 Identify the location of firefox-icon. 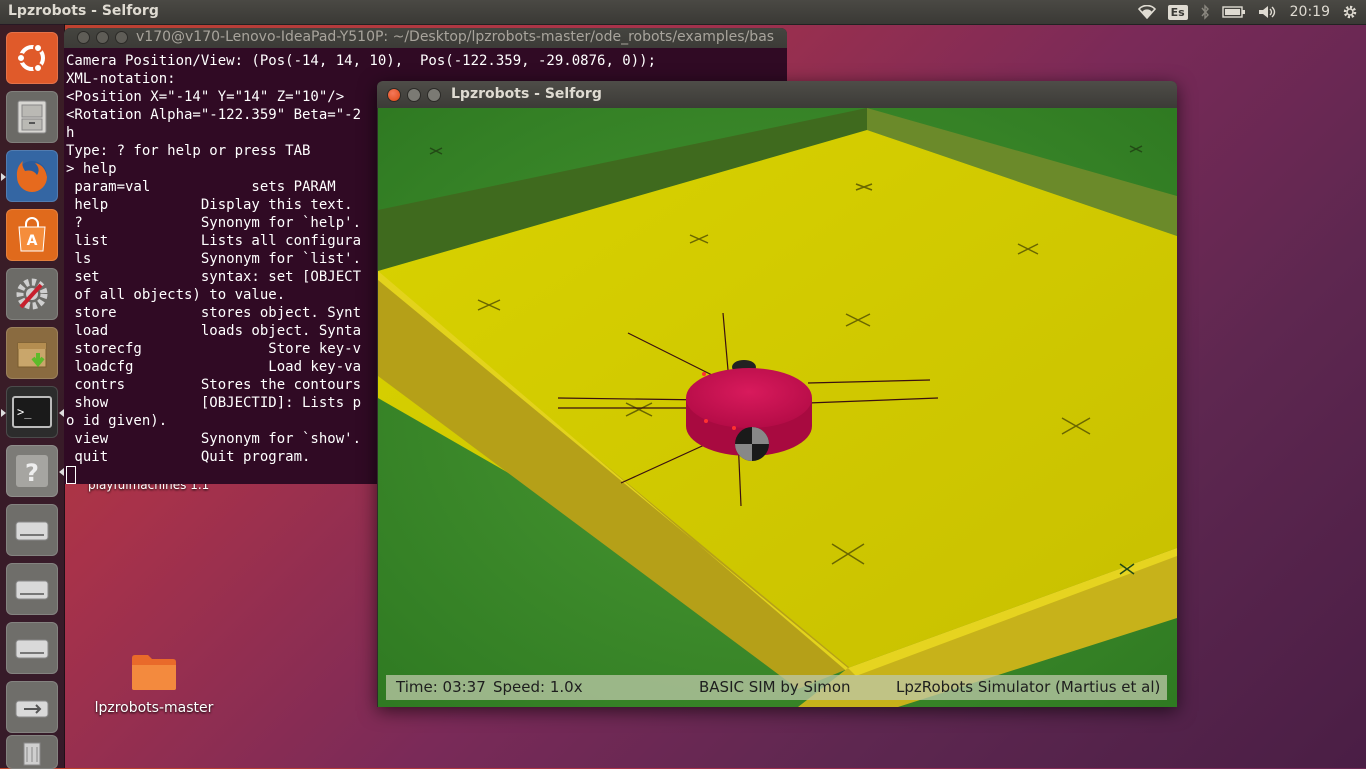
(31, 176).